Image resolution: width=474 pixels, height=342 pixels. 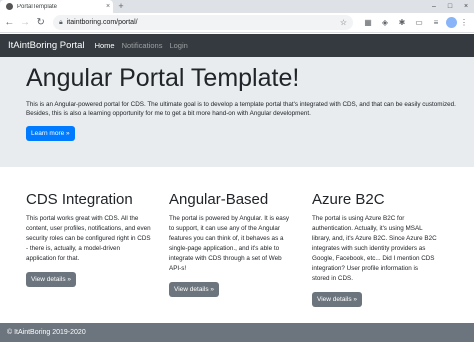 I want to click on url-text: itaintboring.com/portal/, so click(x=203, y=22).